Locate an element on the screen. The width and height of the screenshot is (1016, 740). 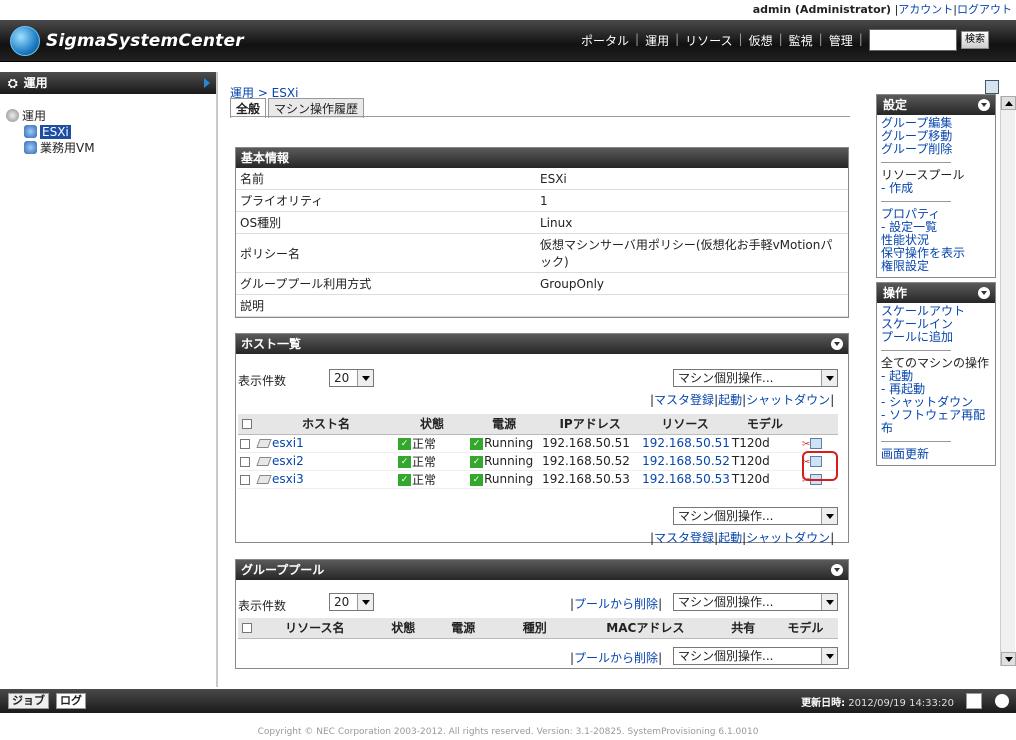
category-icon is located at coordinates (12, 115).